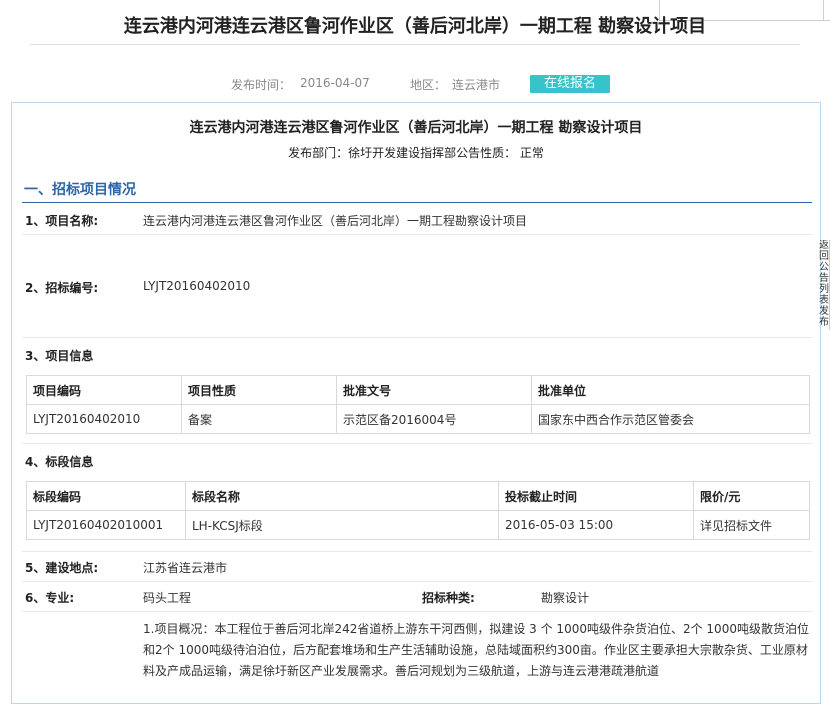  What do you see at coordinates (570, 84) in the screenshot?
I see `online-register-button: 在线报名` at bounding box center [570, 84].